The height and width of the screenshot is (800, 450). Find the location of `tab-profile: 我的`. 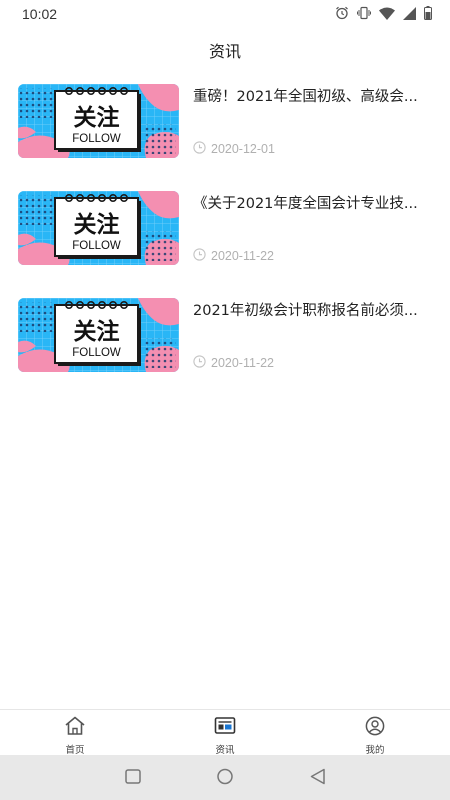

tab-profile: 我的 is located at coordinates (375, 733).